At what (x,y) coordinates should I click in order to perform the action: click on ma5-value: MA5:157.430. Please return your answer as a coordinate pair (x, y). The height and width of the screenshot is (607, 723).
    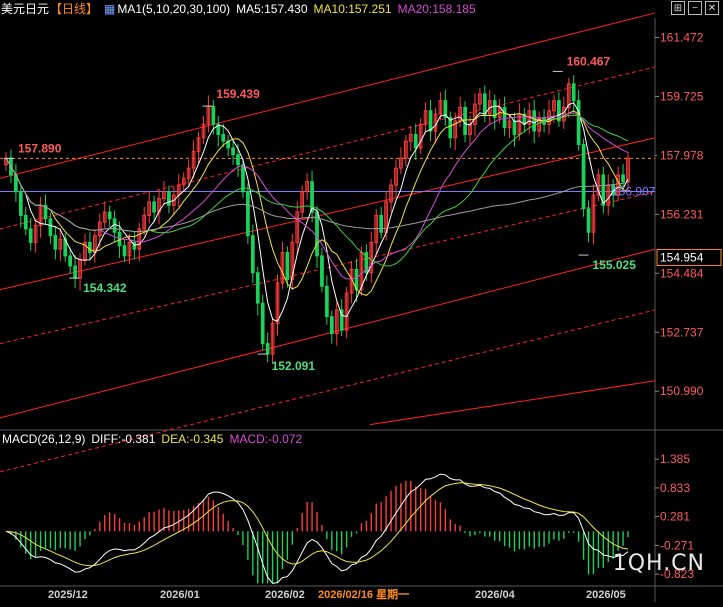
    Looking at the image, I should click on (272, 9).